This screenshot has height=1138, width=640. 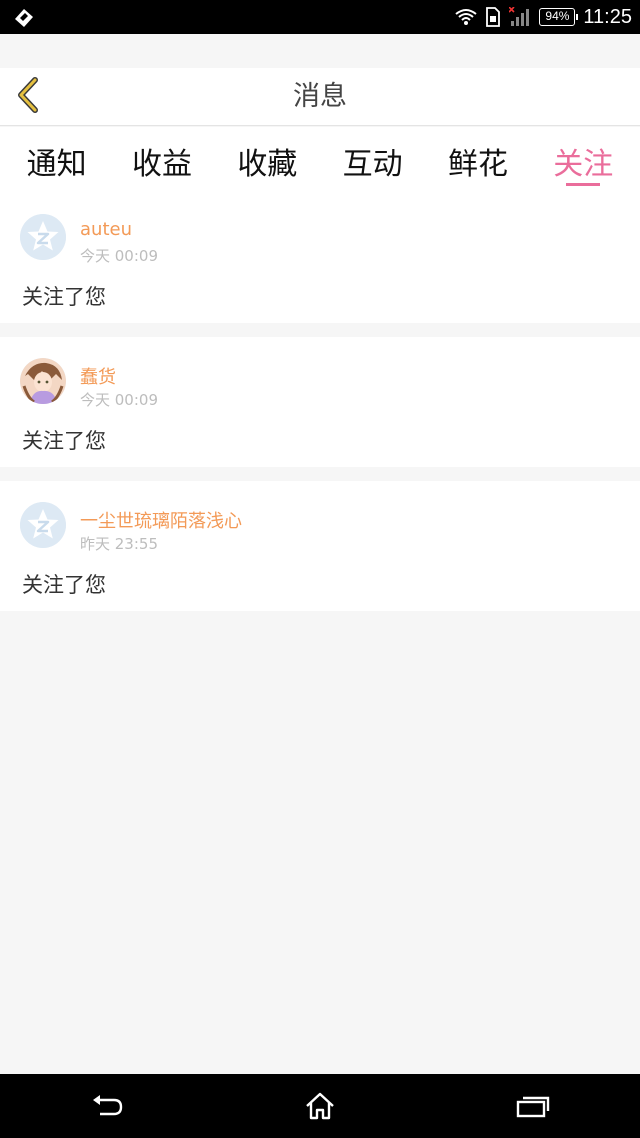 I want to click on wifi-icon, so click(x=466, y=17).